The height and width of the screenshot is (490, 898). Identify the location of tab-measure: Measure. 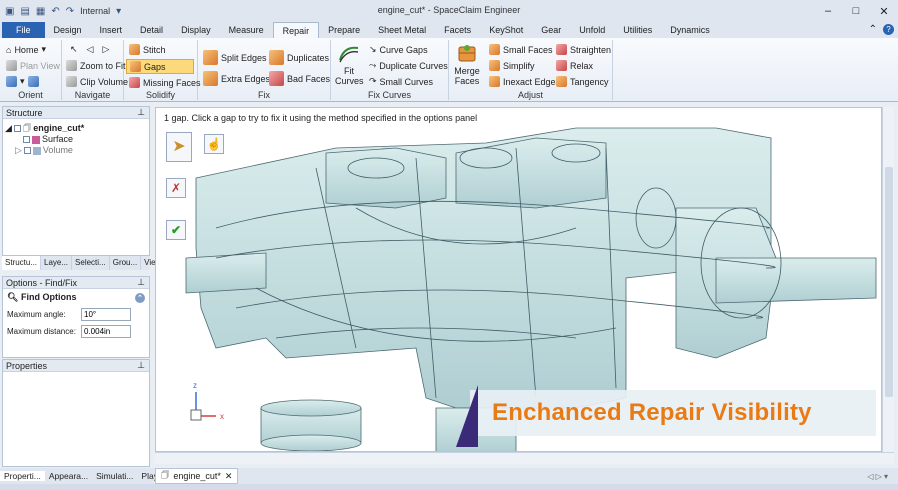
(246, 30).